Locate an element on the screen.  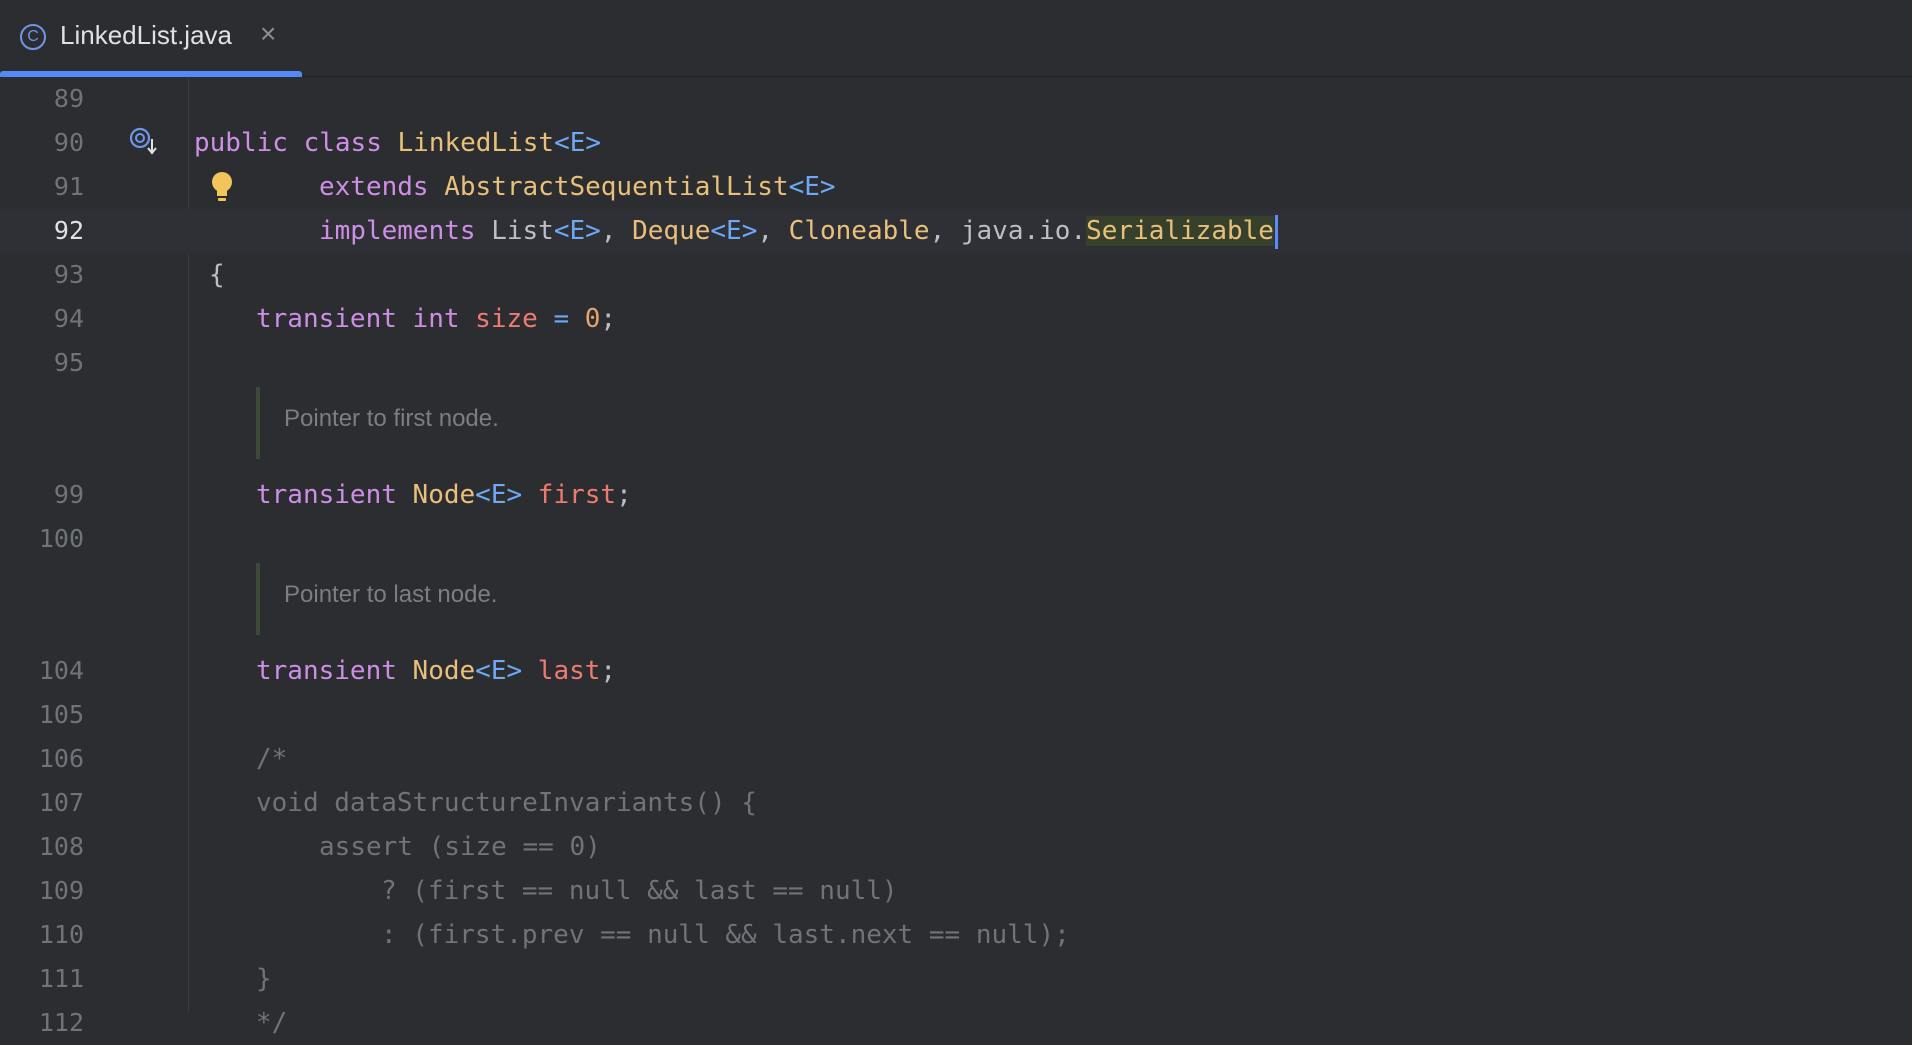
code-line: 89 is located at coordinates (956, 99).